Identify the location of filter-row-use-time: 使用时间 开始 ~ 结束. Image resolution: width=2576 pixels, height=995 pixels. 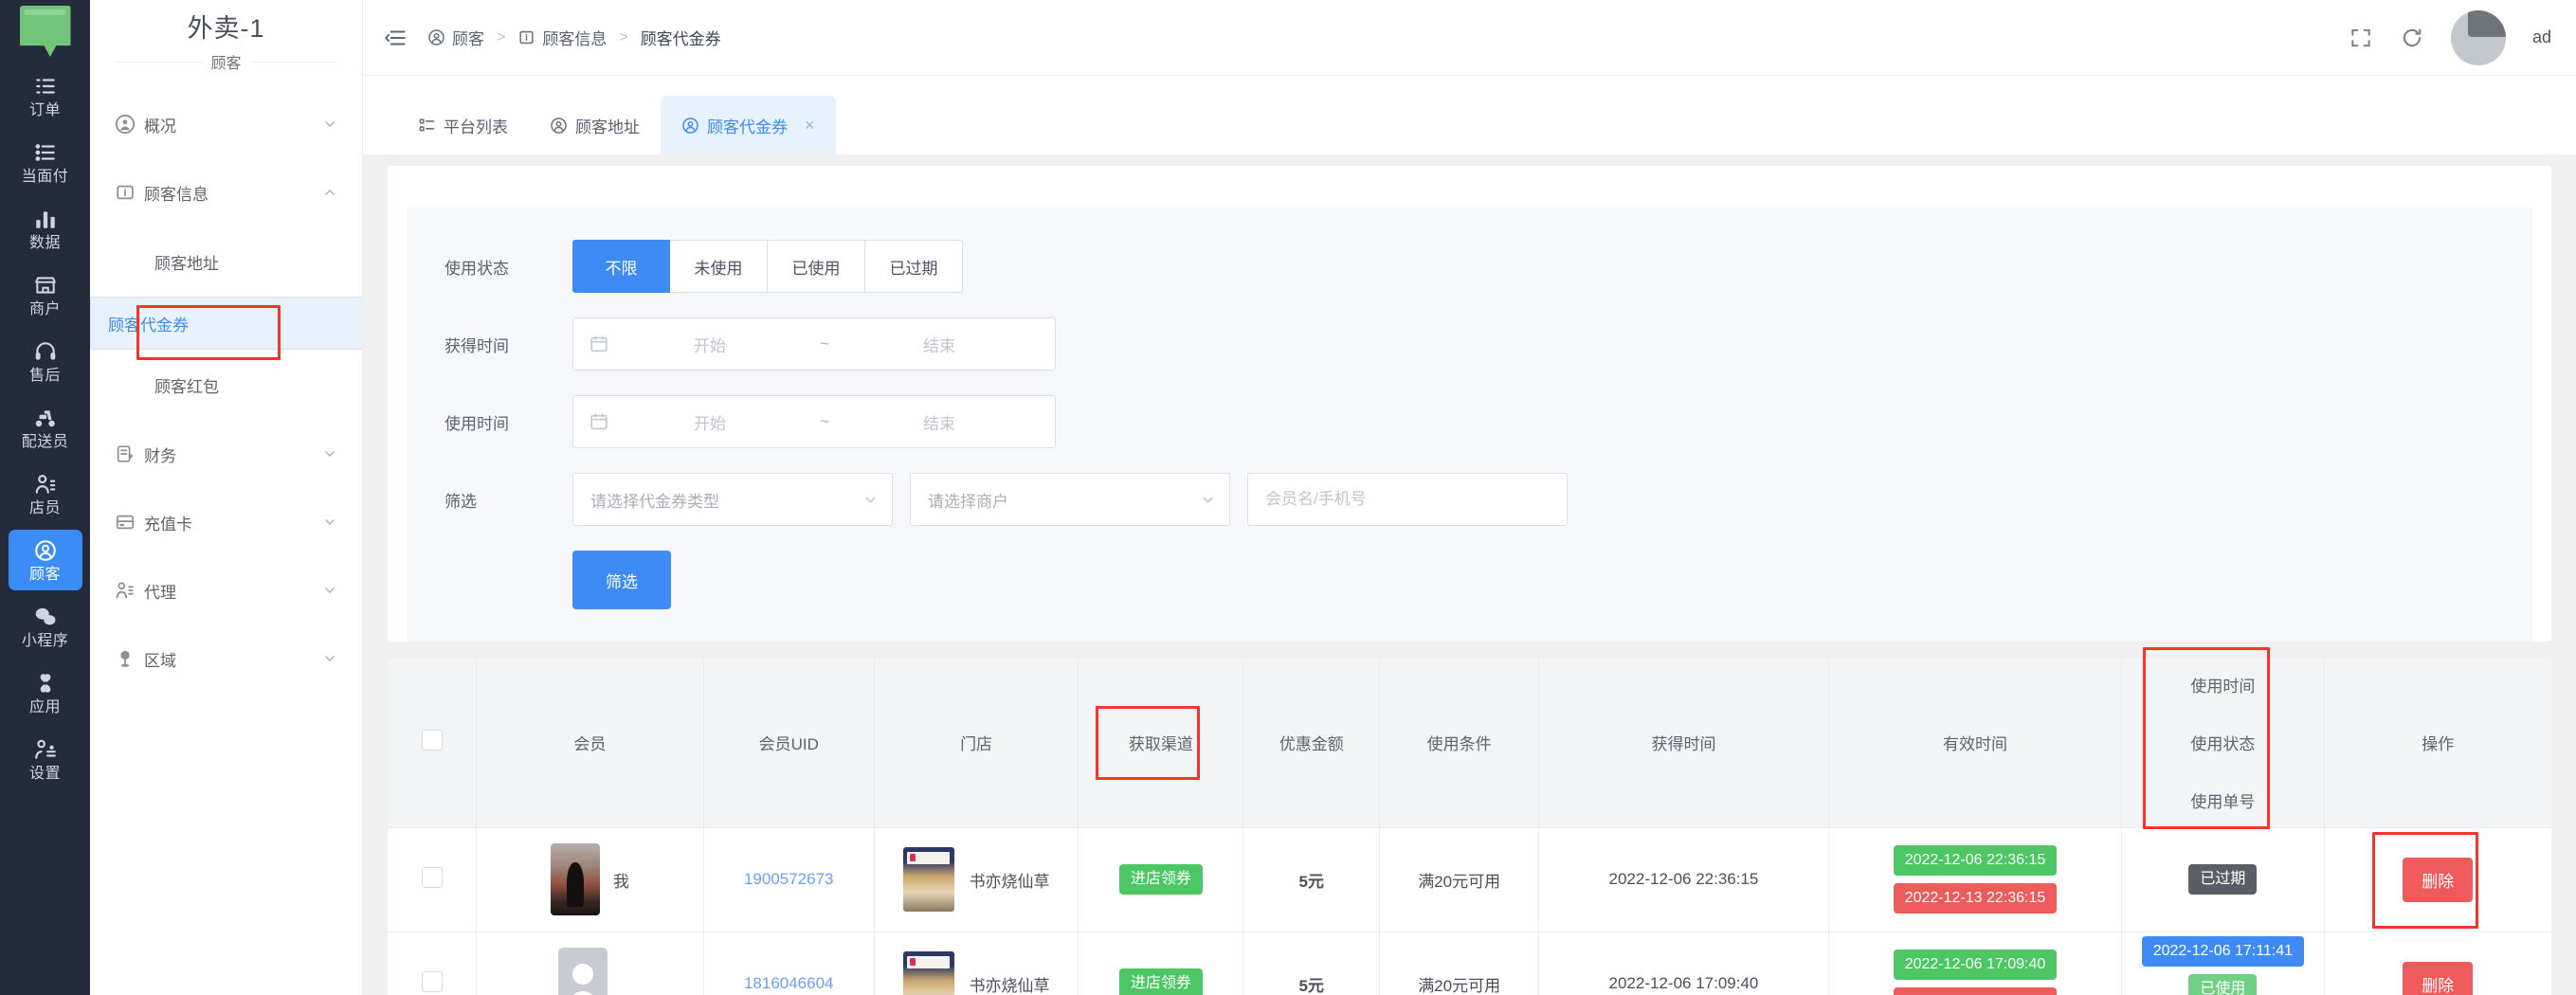
(1469, 421).